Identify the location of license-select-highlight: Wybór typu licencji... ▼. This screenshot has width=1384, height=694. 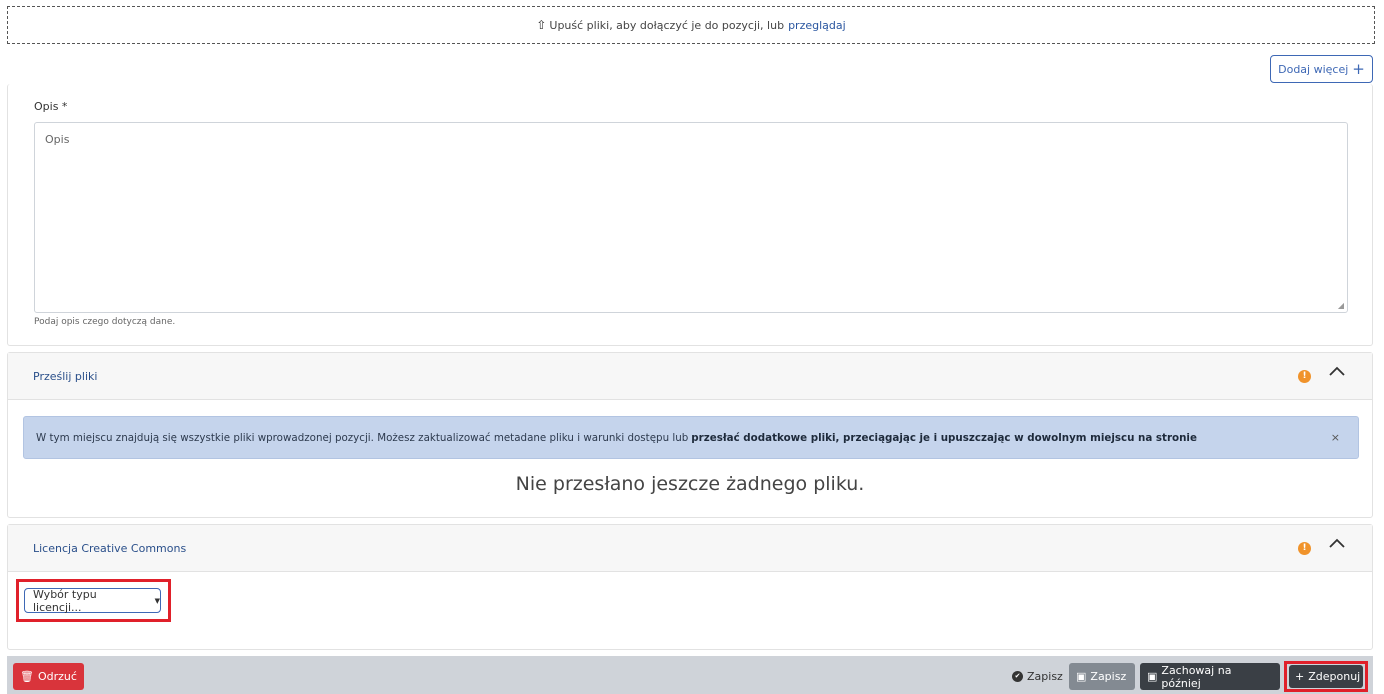
(93, 600).